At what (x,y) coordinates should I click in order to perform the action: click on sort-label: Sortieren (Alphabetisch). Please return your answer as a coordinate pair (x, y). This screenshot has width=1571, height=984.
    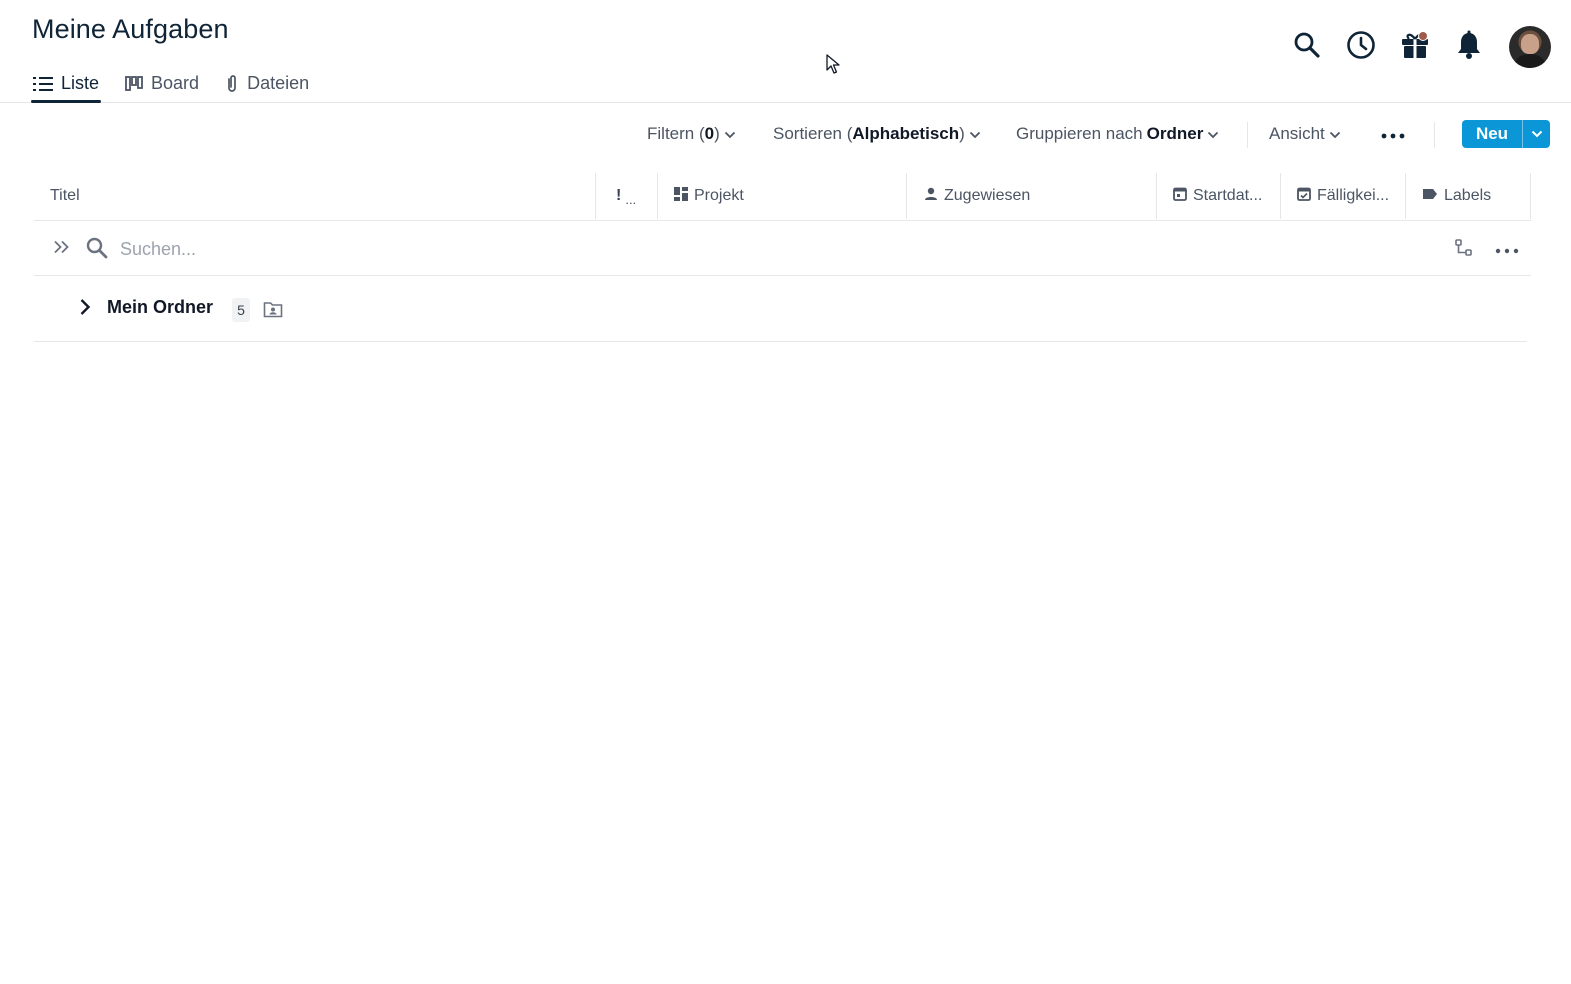
    Looking at the image, I should click on (869, 133).